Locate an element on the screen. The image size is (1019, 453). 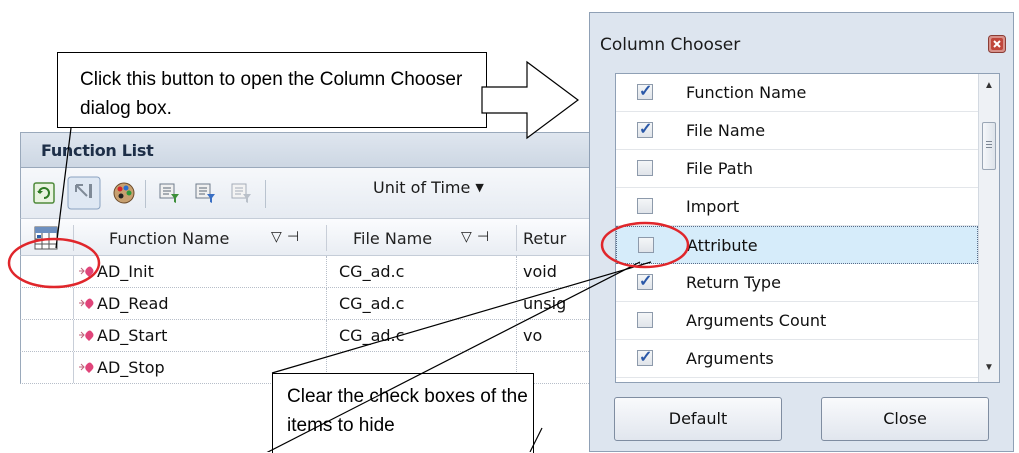
column-header-return-type: Retur is located at coordinates (544, 238).